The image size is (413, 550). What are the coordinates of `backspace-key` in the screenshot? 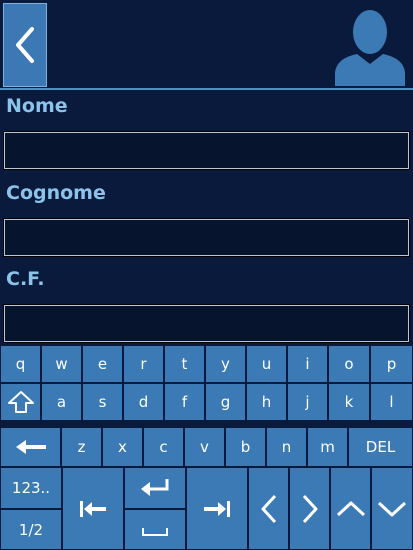 It's located at (30, 447).